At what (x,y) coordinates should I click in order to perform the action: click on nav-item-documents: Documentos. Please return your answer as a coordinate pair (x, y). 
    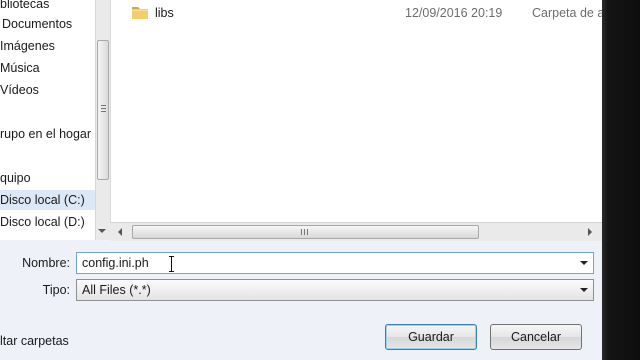
    Looking at the image, I should click on (37, 24).